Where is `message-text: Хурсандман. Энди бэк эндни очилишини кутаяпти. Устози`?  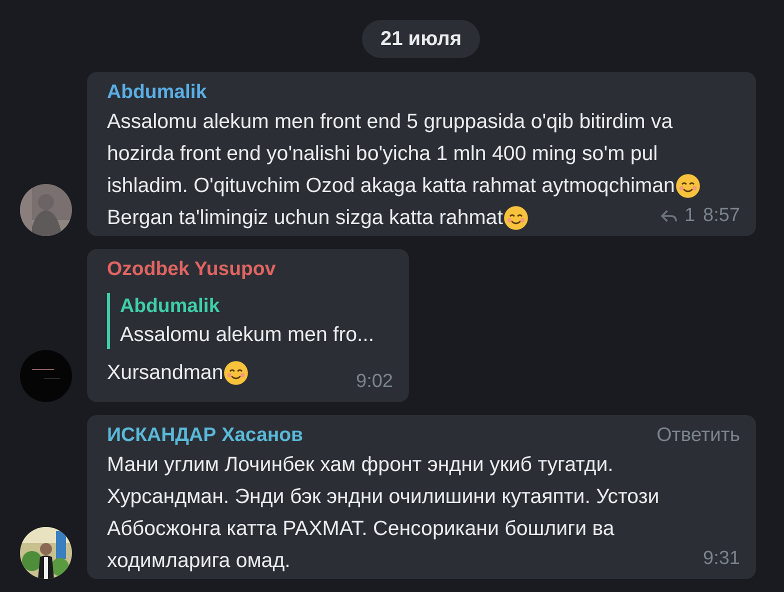 message-text: Хурсандман. Энди бэк эндни очилишини кутаяпти. Устози is located at coordinates (383, 497).